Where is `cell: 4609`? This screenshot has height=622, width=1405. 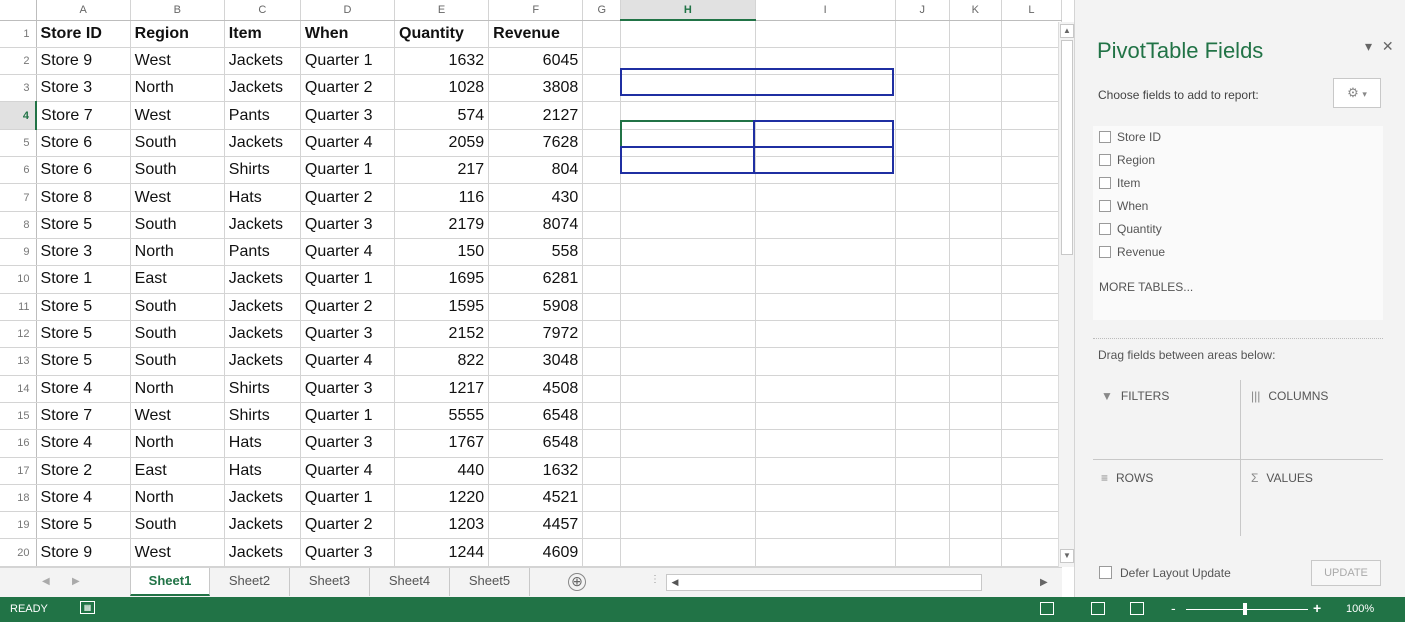 cell: 4609 is located at coordinates (536, 552).